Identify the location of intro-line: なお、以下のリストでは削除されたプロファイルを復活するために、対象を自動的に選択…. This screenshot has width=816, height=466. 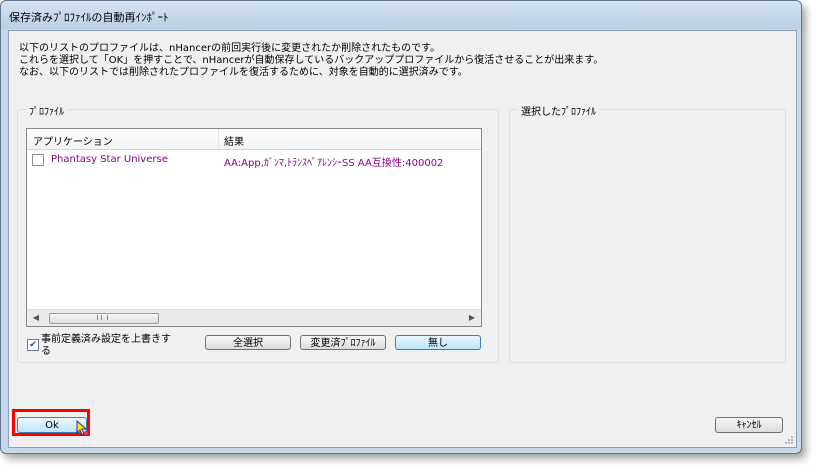
(243, 72).